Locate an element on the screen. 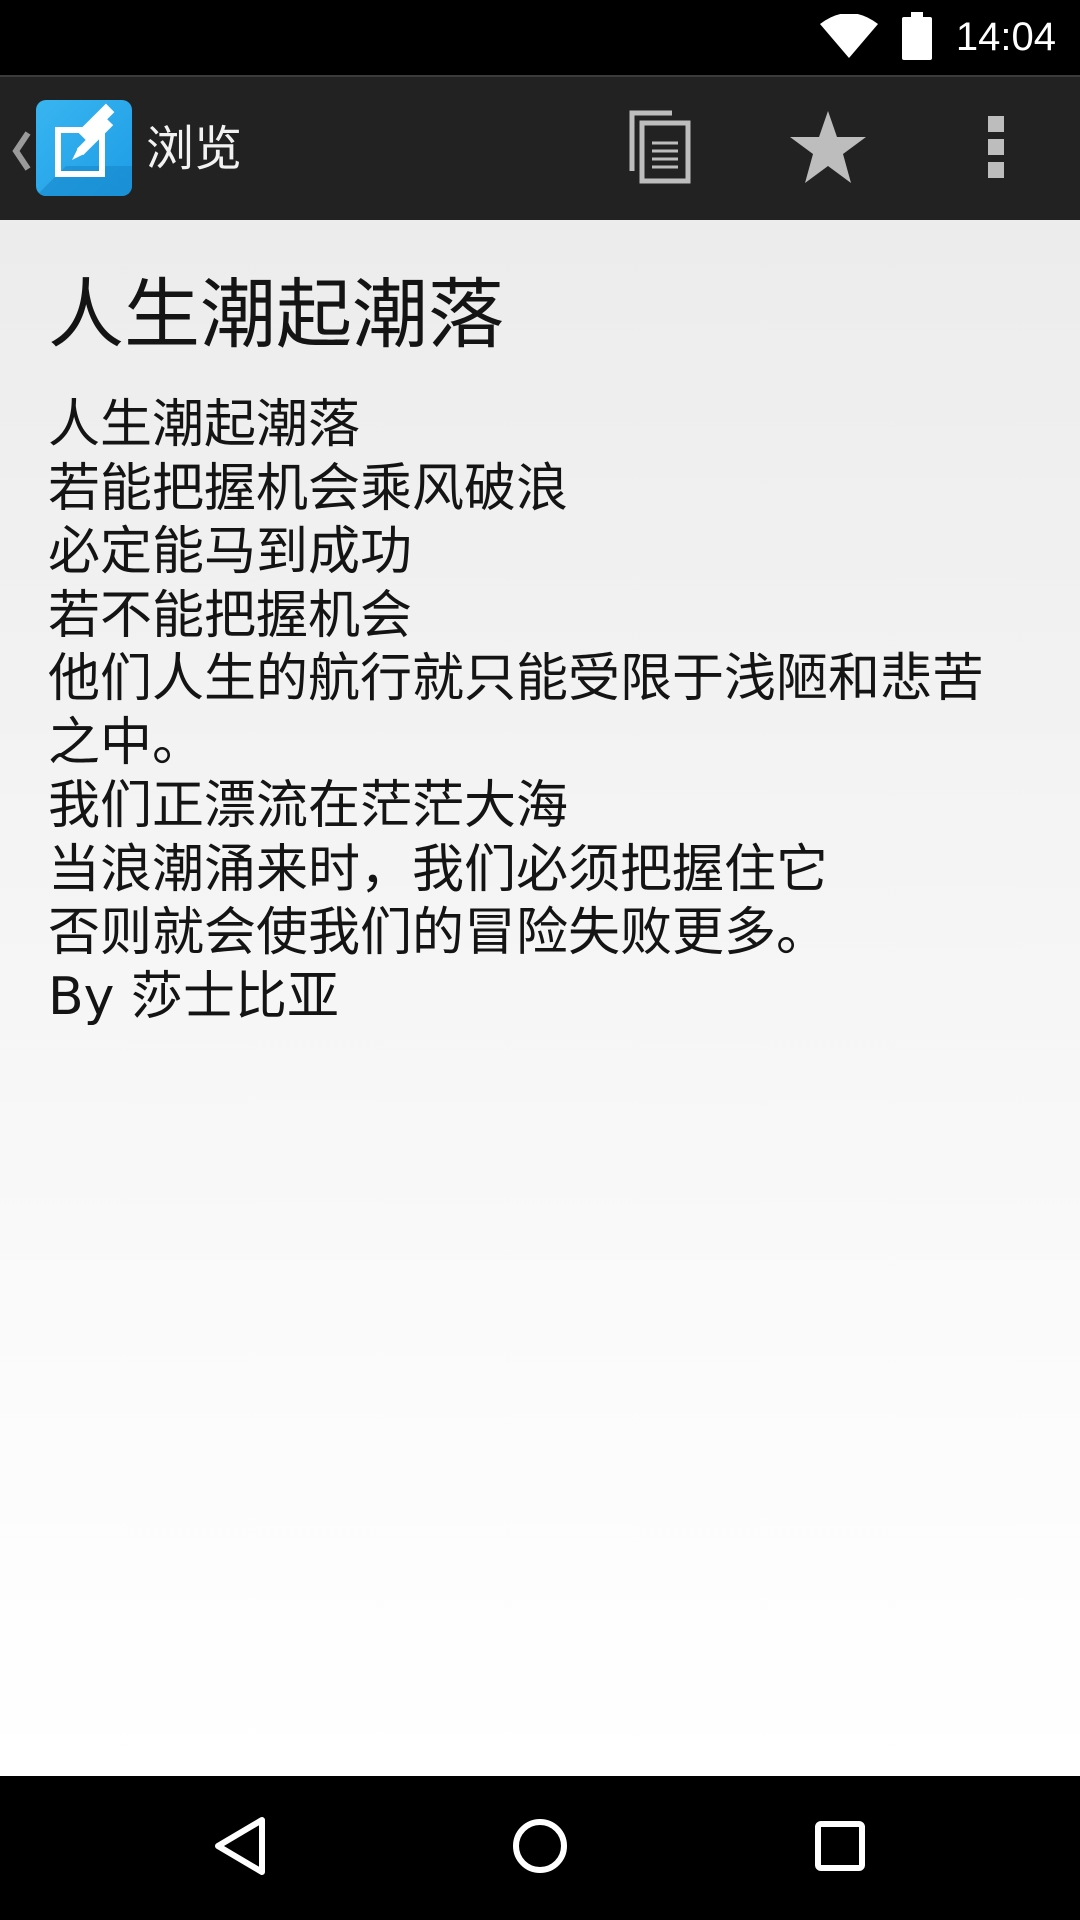 This screenshot has width=1080, height=1920. nav-recents-button is located at coordinates (840, 1848).